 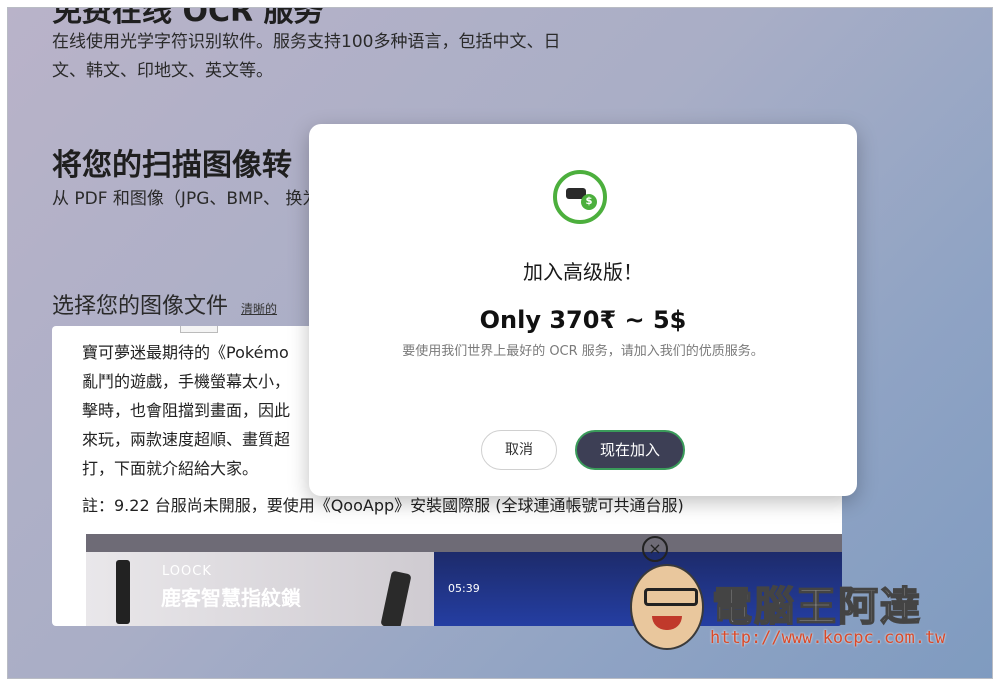 I want to click on smart-lock-image, so click(x=123, y=592).